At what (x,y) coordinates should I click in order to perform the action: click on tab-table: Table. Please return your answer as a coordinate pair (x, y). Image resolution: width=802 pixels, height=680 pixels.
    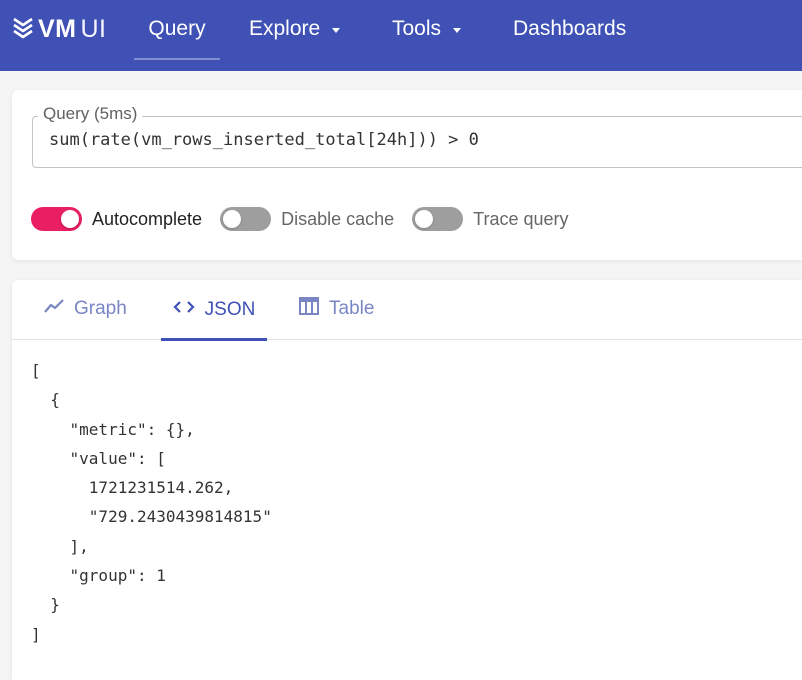
    Looking at the image, I should click on (336, 309).